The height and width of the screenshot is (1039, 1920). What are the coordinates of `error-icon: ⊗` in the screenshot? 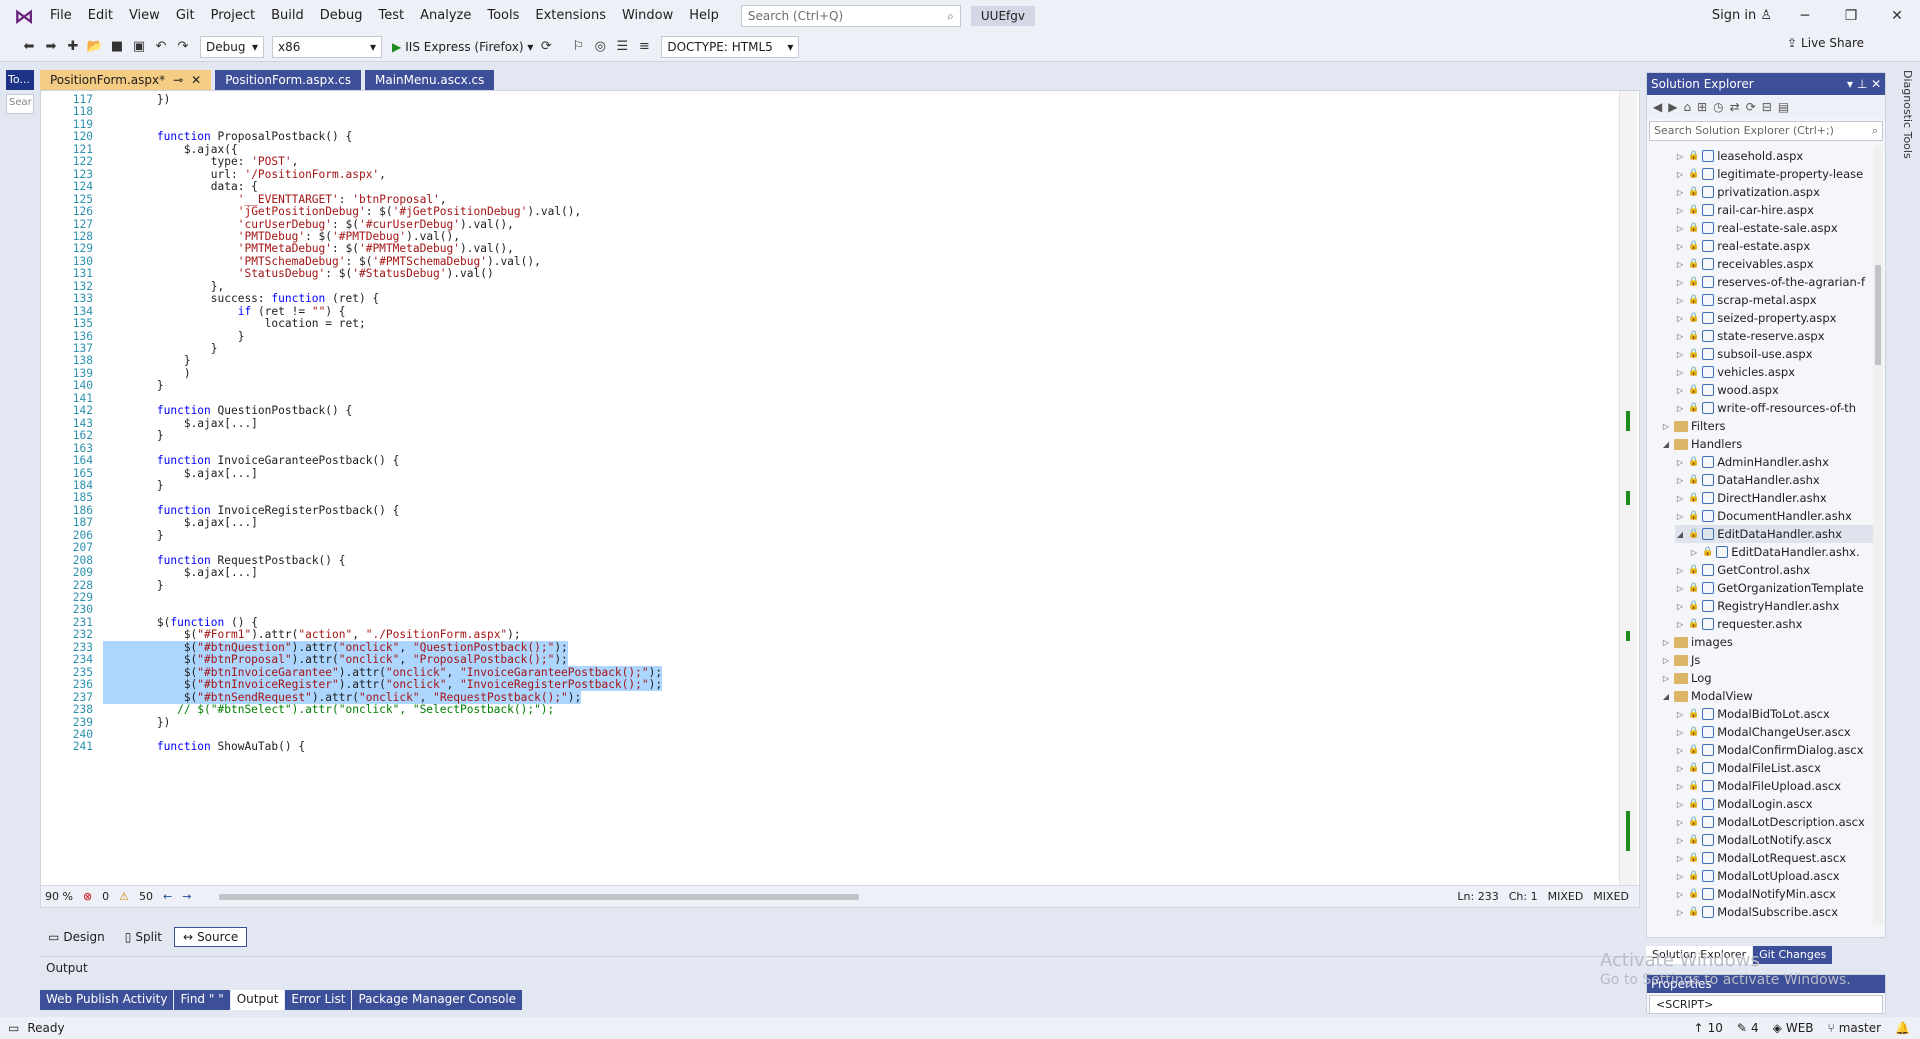 It's located at (87, 896).